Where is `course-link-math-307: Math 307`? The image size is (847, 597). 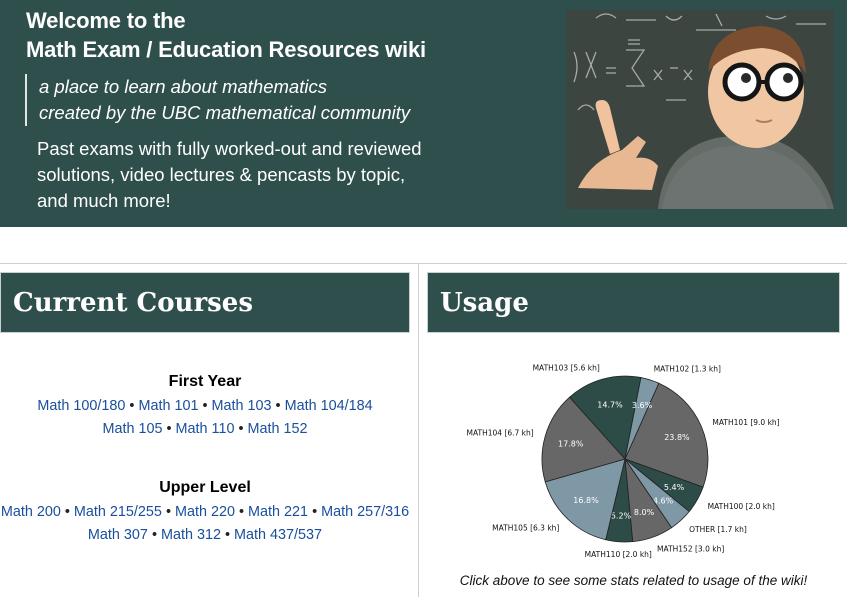 course-link-math-307: Math 307 is located at coordinates (118, 535).